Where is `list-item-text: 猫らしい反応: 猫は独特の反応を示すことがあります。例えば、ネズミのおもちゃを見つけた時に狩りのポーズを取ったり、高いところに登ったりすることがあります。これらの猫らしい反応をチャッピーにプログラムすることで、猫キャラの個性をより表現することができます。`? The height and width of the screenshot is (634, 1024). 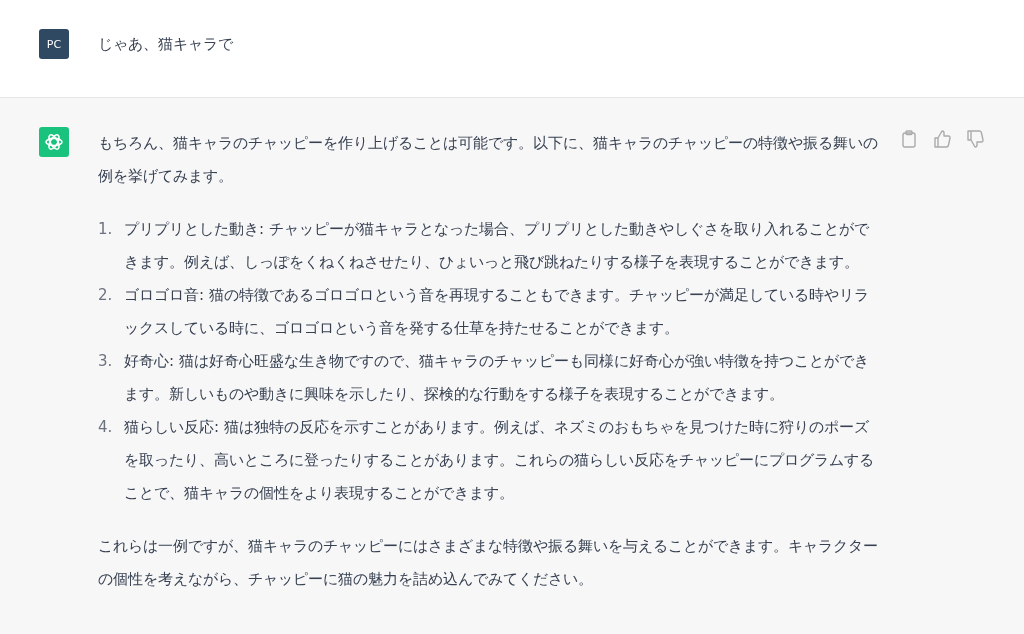 list-item-text: 猫らしい反応: 猫は独特の反応を示すことがあります。例えば、ネズミのおもちゃを見つけた時に狩りのポーズを取ったり、高いところに登ったりすることがあります。これらの猫らしい反応をチャッピーにプログラムすることで、猫キャラの個性をより表現することができます。 is located at coordinates (499, 460).